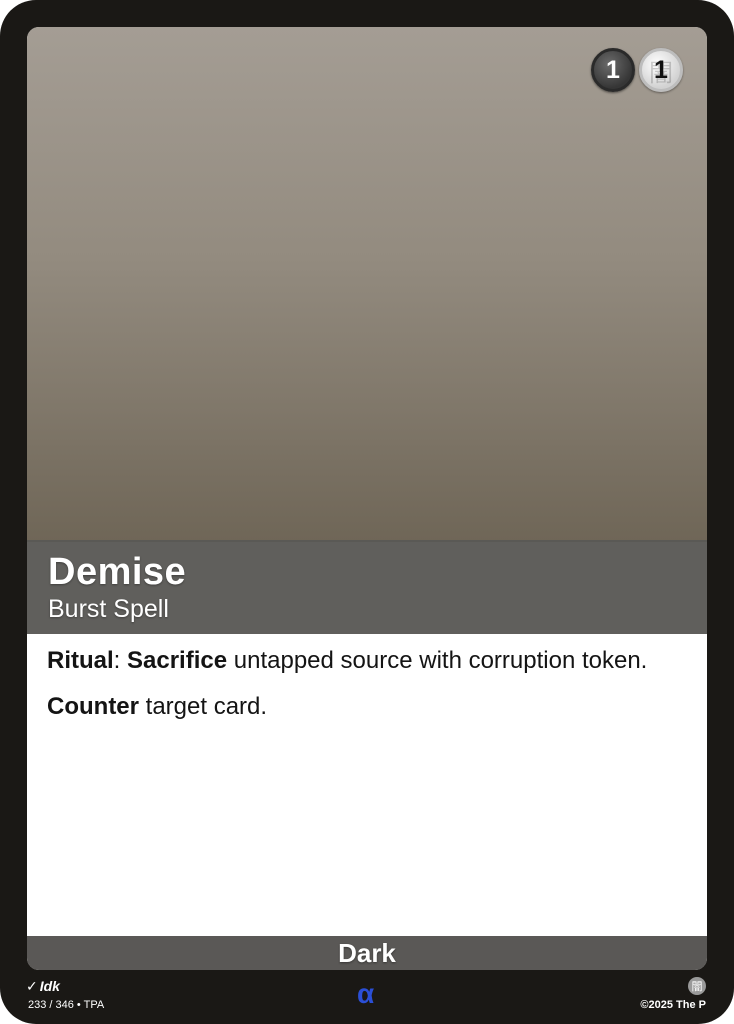  Describe the element at coordinates (32, 986) in the screenshot. I see `brush-icon: ✓` at that location.